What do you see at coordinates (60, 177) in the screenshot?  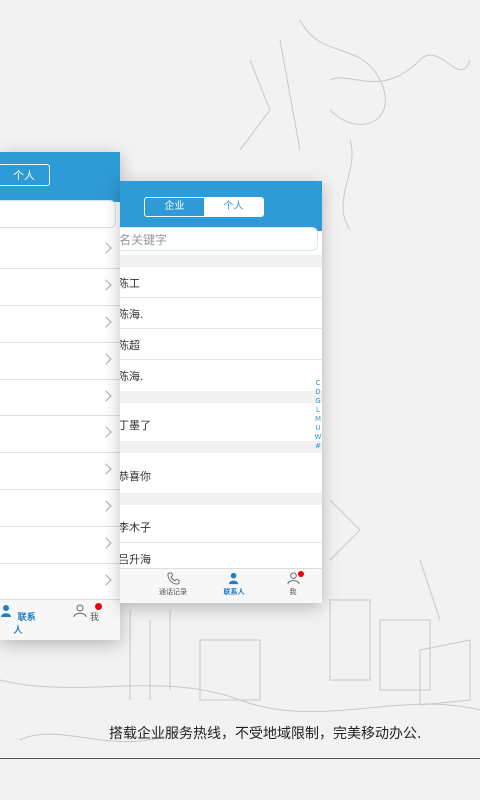 I see `back-header: 个人` at bounding box center [60, 177].